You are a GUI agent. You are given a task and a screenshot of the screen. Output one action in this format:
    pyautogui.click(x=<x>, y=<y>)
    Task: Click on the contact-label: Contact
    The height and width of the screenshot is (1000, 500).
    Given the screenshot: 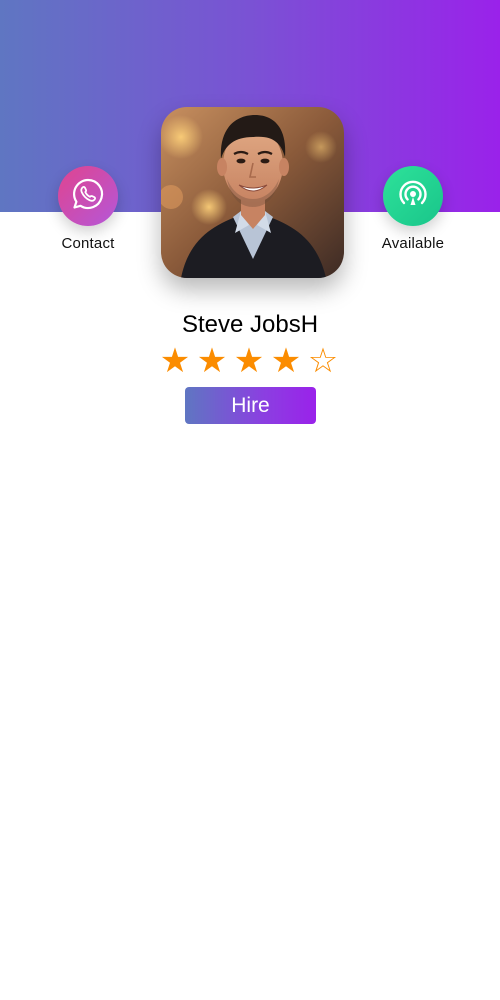 What is the action you would take?
    pyautogui.click(x=88, y=243)
    